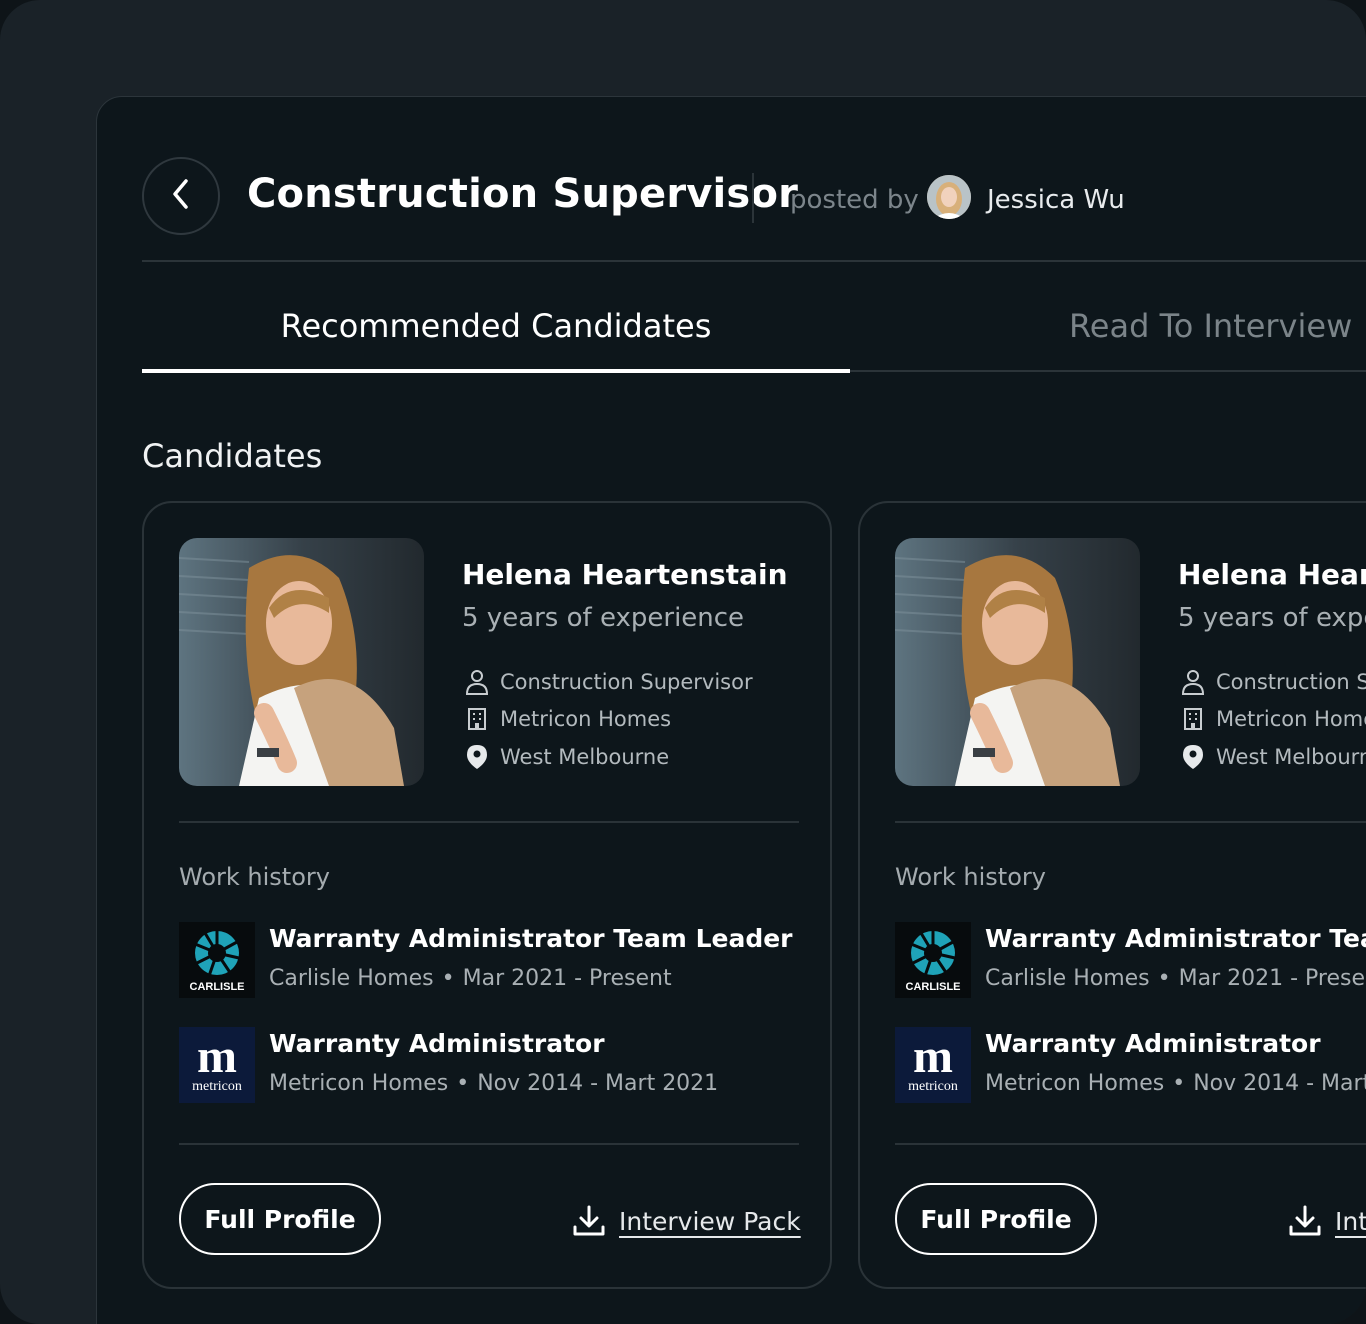  I want to click on page-title: Construction Supervisor, so click(523, 194).